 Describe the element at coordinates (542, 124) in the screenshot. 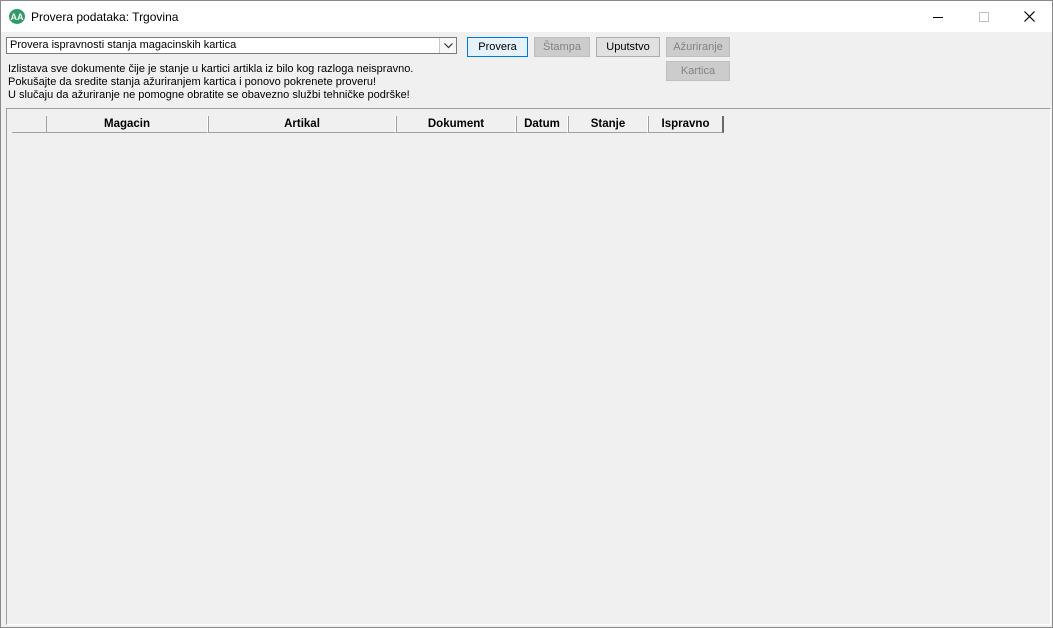

I see `column-header-datum: Datum` at that location.